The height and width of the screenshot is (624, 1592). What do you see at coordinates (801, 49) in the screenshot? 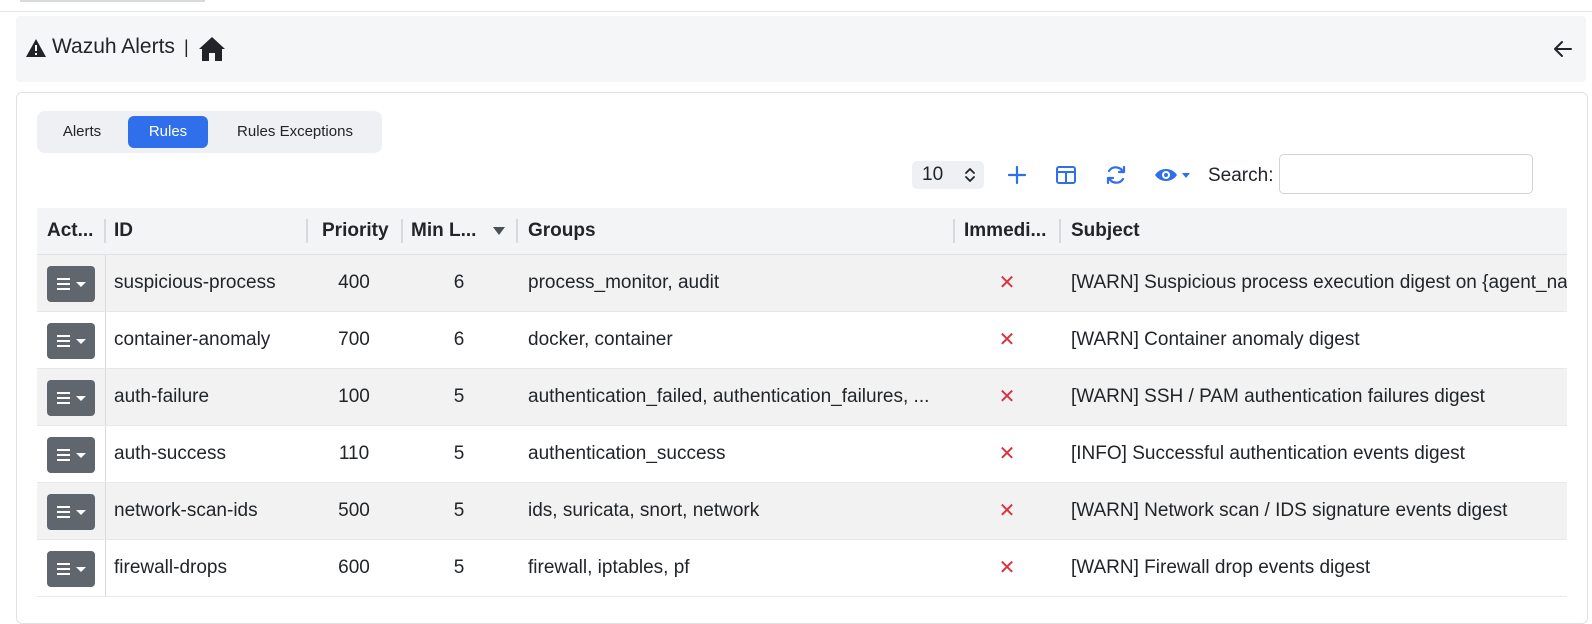
I see `page-header: Wazuh Alerts |` at bounding box center [801, 49].